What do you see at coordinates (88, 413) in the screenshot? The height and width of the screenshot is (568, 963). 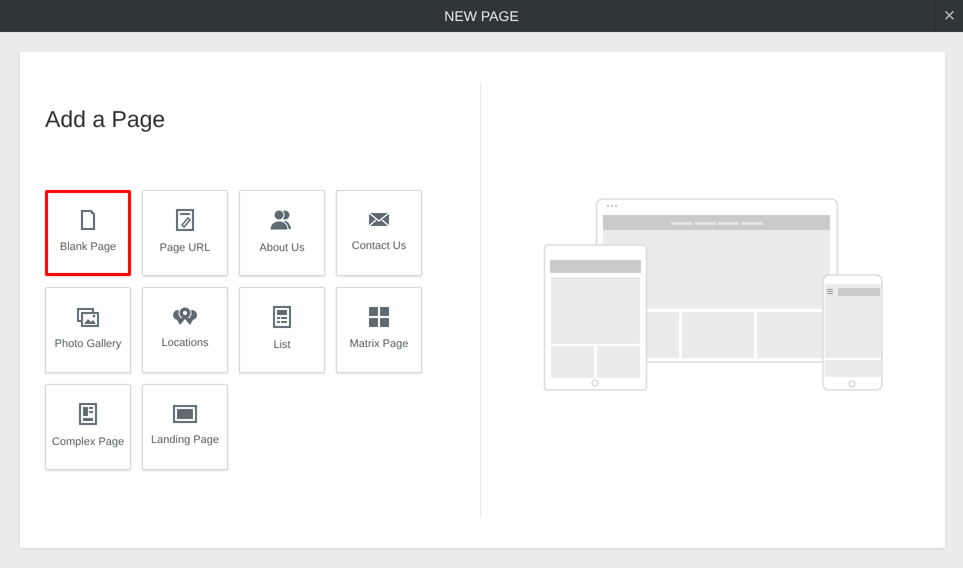 I see `layout-icon` at bounding box center [88, 413].